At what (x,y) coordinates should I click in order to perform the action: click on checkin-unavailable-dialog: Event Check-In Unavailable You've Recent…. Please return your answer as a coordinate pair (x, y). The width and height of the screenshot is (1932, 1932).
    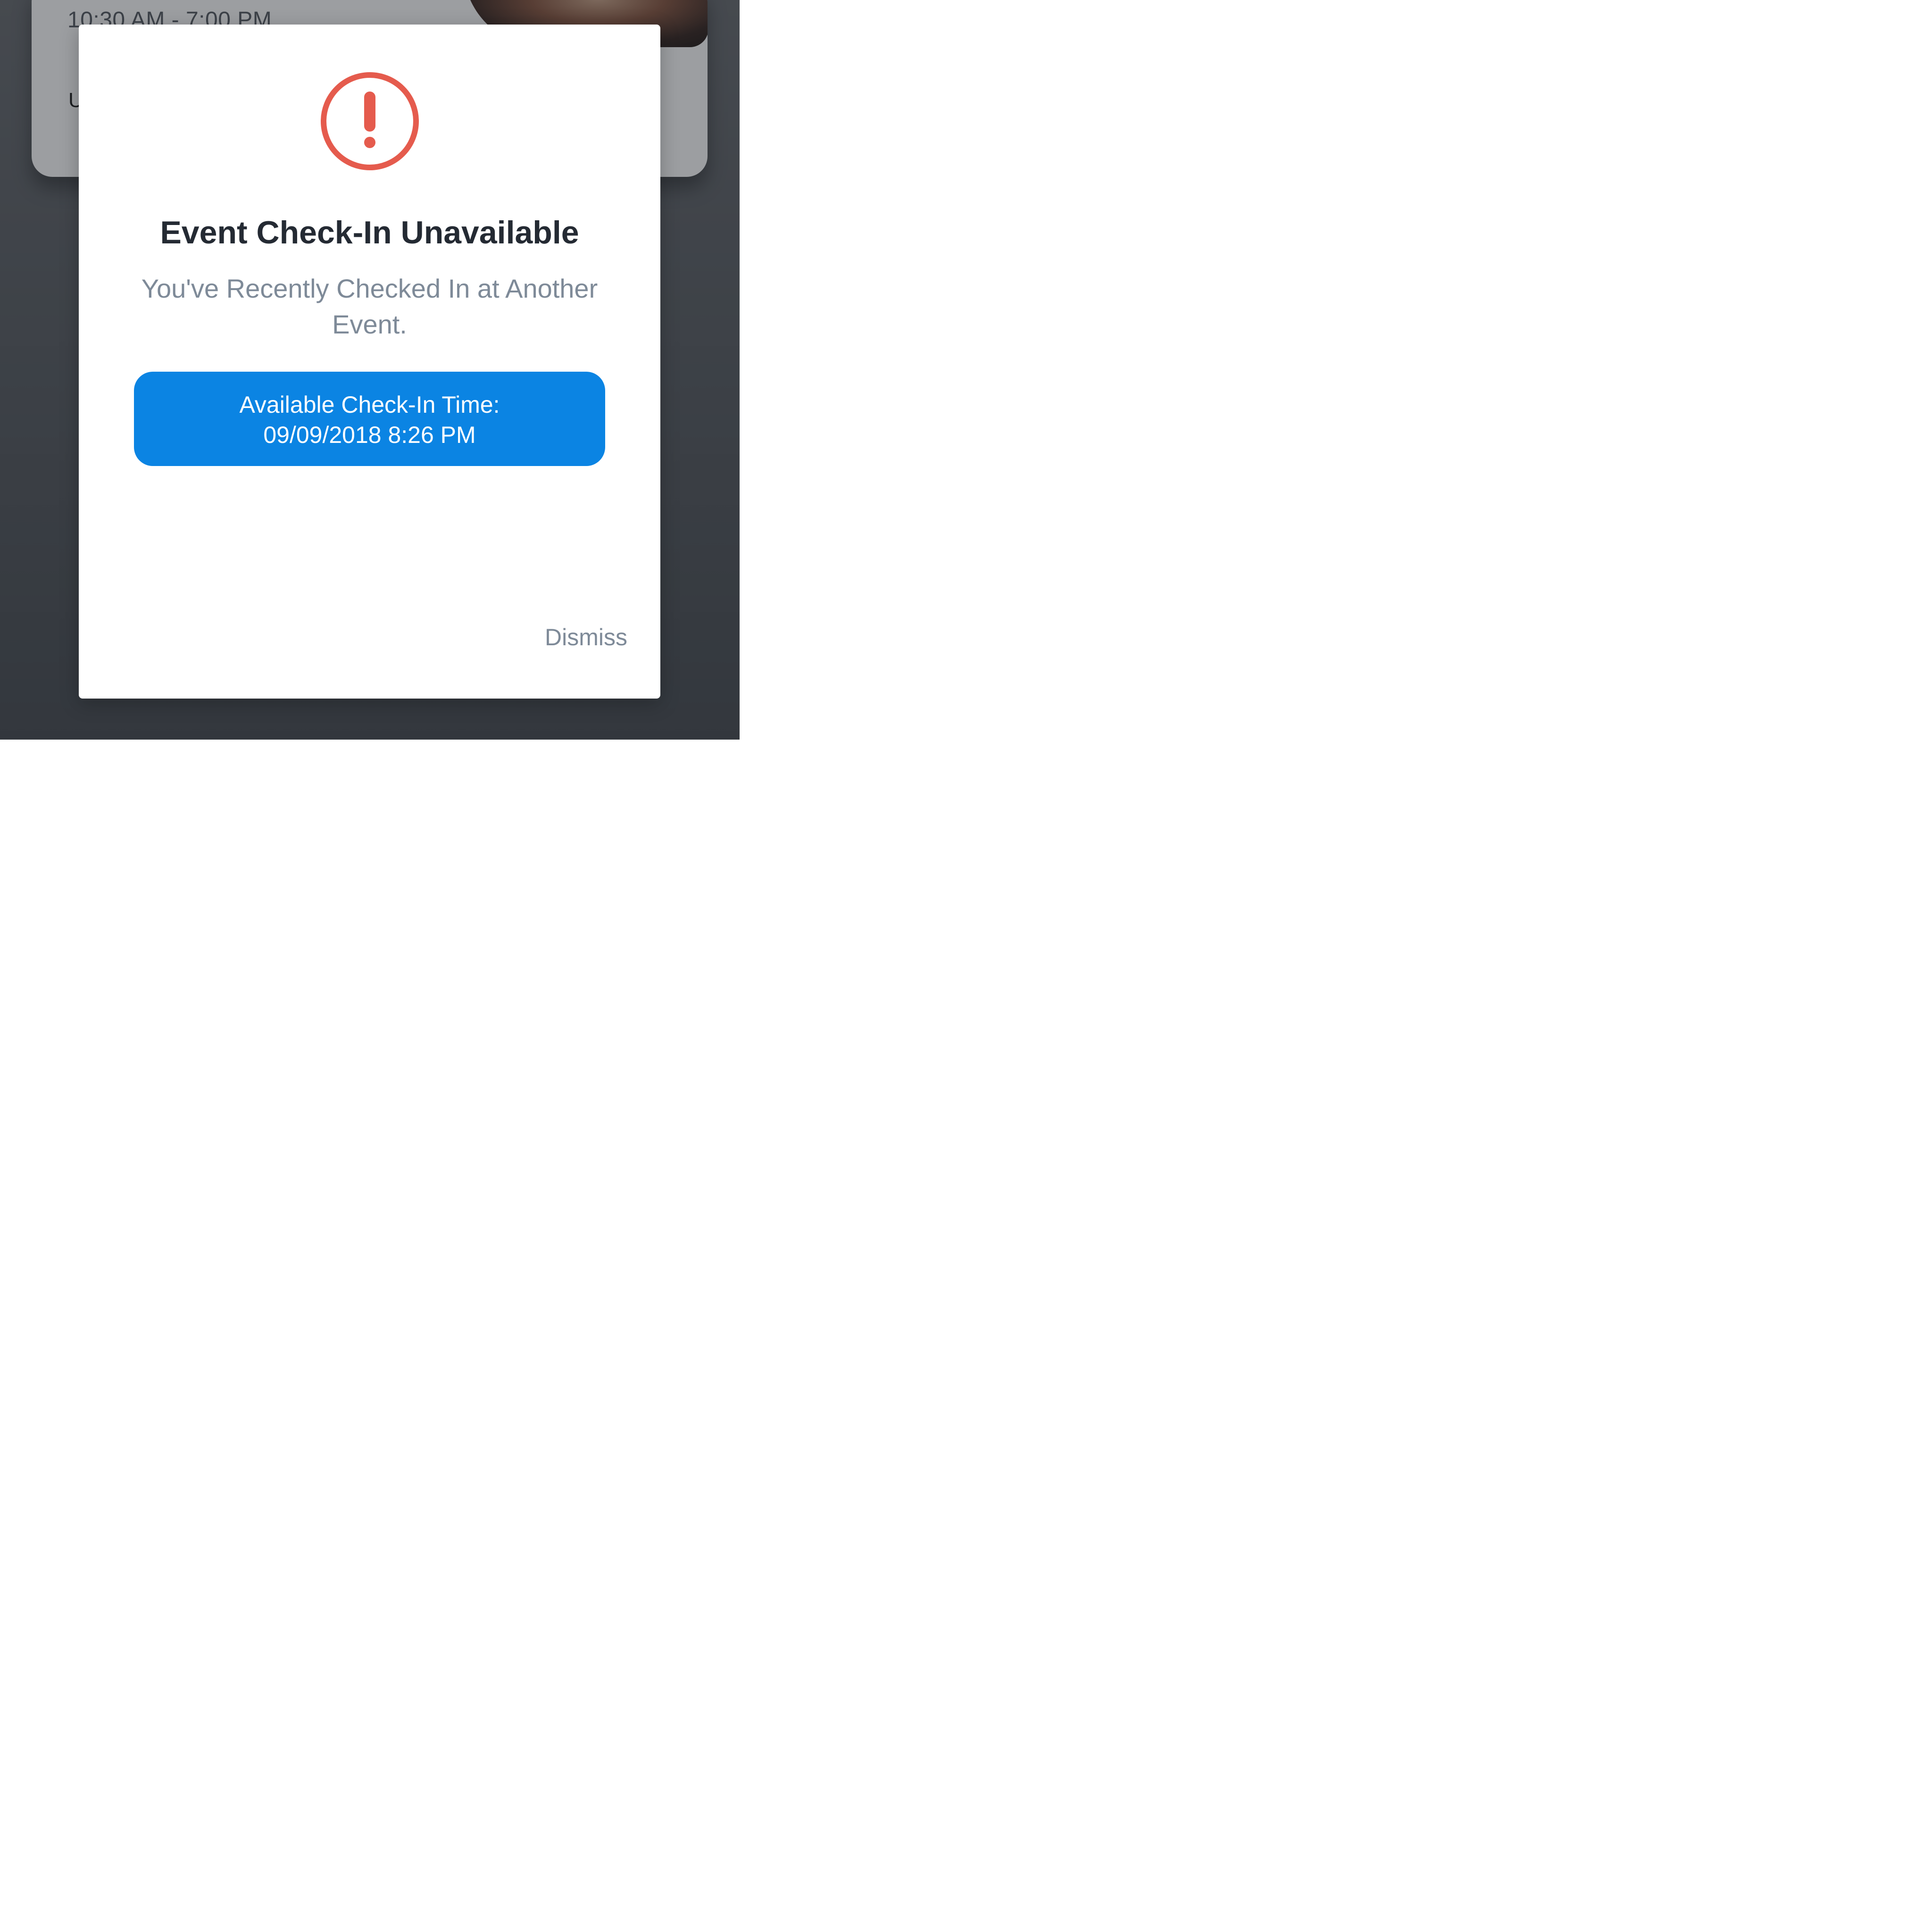
    Looking at the image, I should click on (369, 362).